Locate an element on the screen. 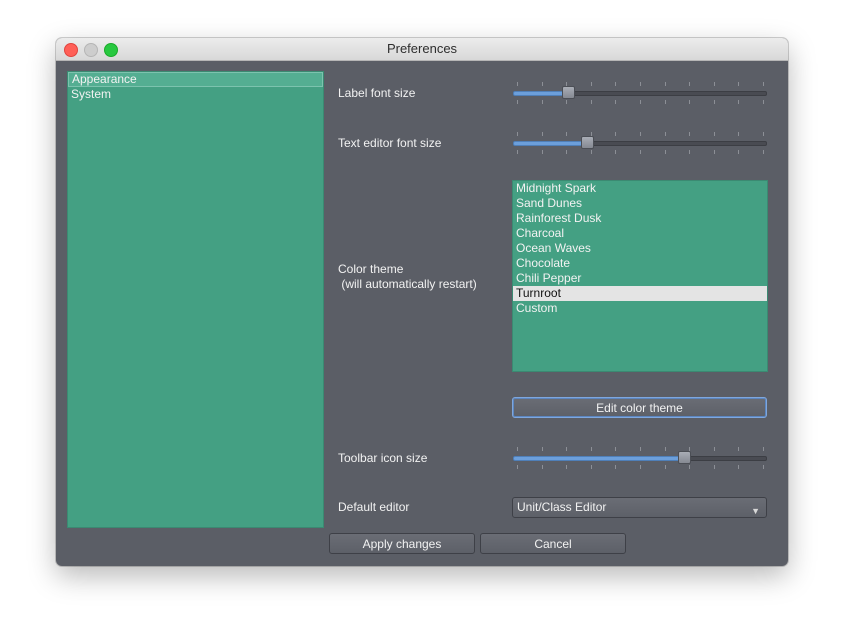 The width and height of the screenshot is (844, 641). theme-option: Charcoal is located at coordinates (640, 233).